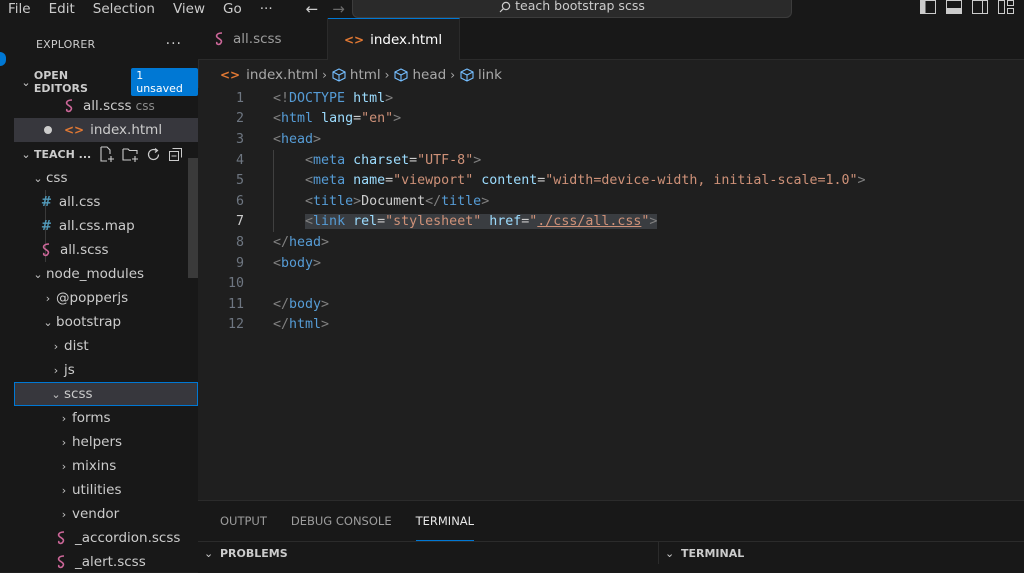 The image size is (1024, 573). Describe the element at coordinates (239, 201) in the screenshot. I see `line-number: 6` at that location.